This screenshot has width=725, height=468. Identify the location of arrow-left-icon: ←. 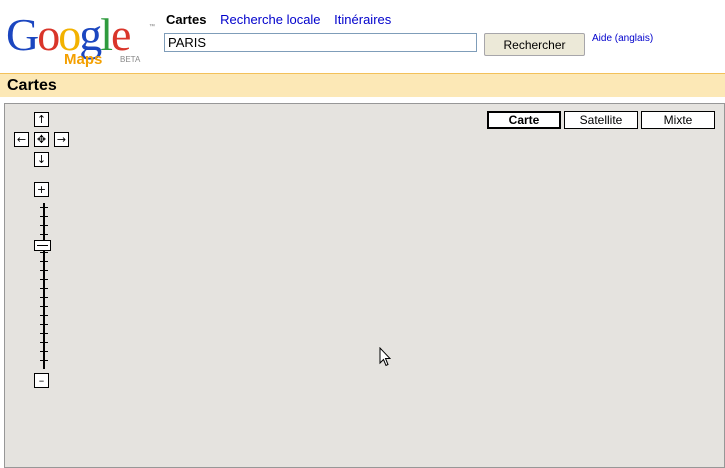
(21, 139).